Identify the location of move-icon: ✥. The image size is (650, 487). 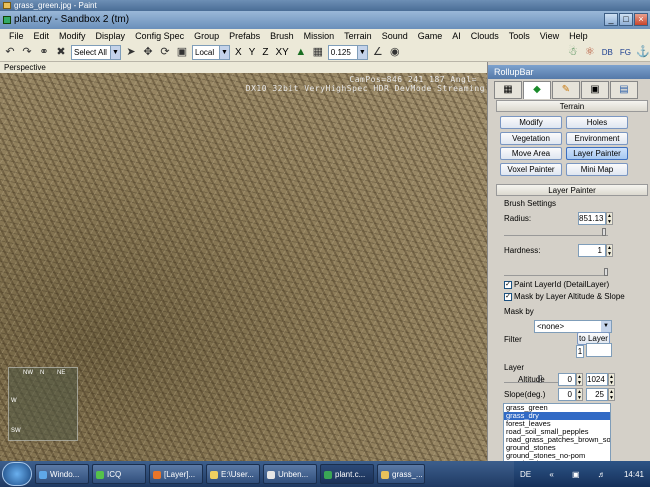
(148, 52).